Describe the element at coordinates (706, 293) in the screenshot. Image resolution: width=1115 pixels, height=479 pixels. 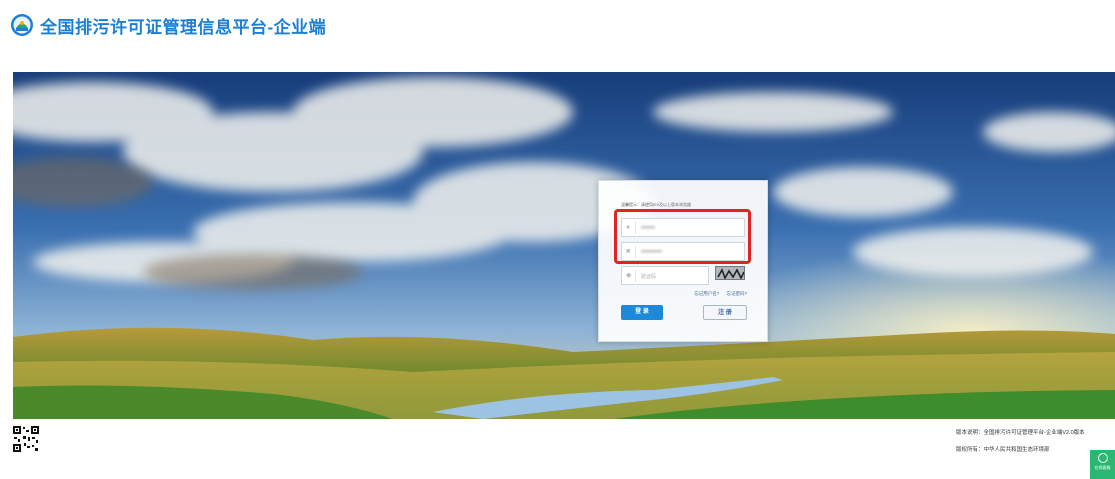
I see `forgot-username-link: 忘记用户名?` at that location.